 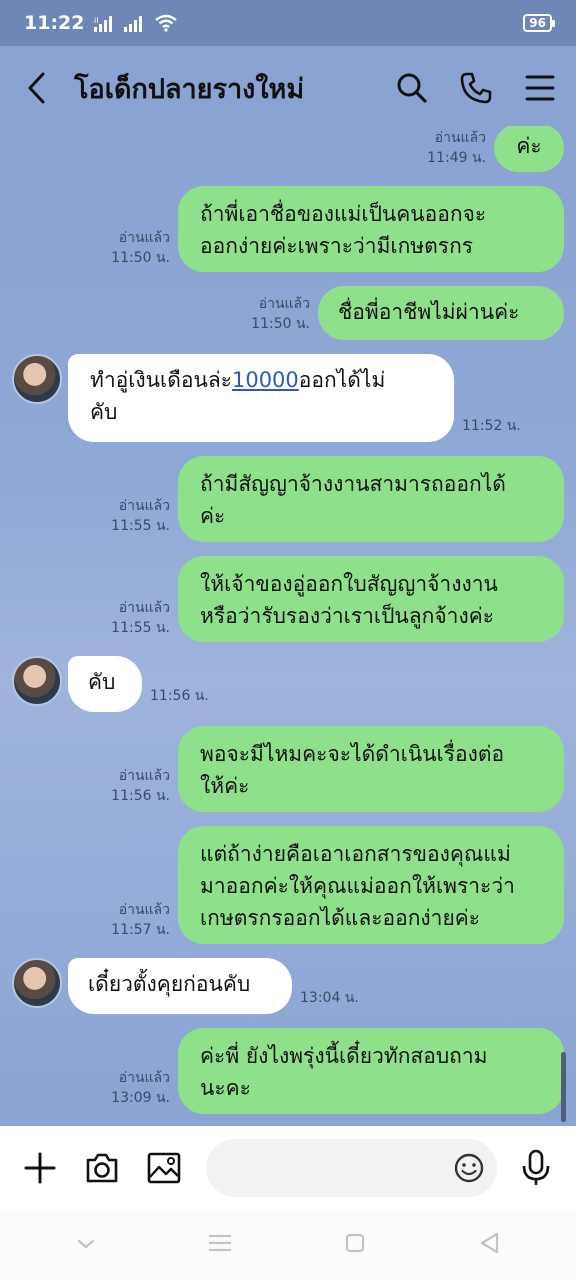 What do you see at coordinates (357, 886) in the screenshot?
I see `message-line: มาออกค่ะให้คุณแม่ออกให้เพราะว่า` at bounding box center [357, 886].